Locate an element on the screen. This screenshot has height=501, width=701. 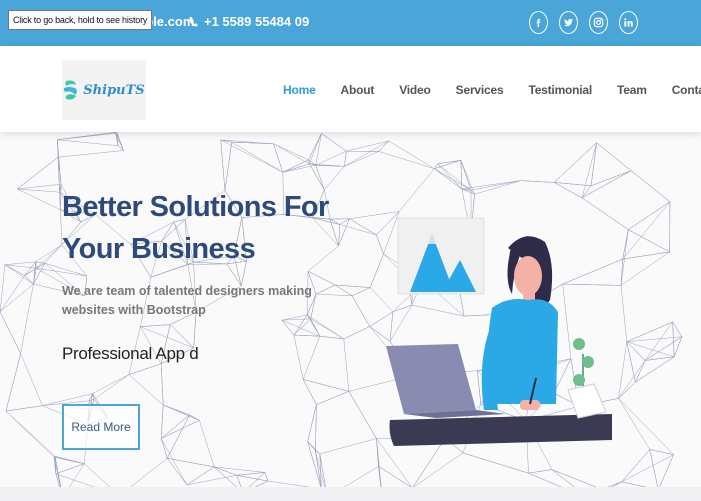
linkedin-icon is located at coordinates (628, 22).